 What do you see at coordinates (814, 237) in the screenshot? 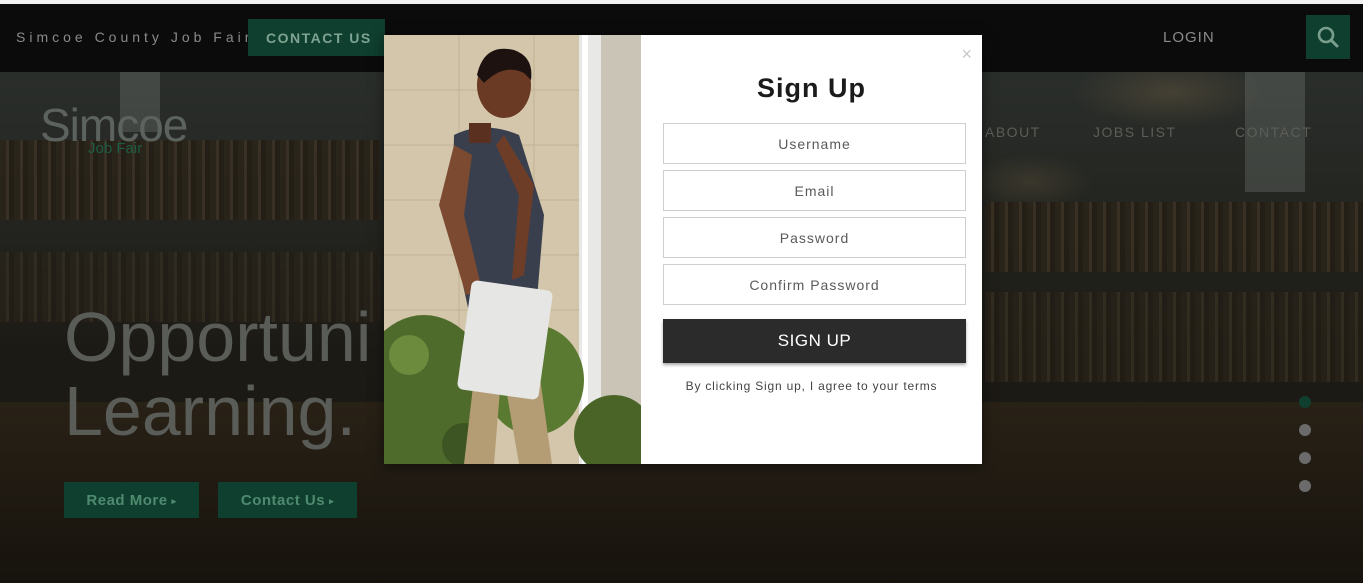
I see `password-field` at bounding box center [814, 237].